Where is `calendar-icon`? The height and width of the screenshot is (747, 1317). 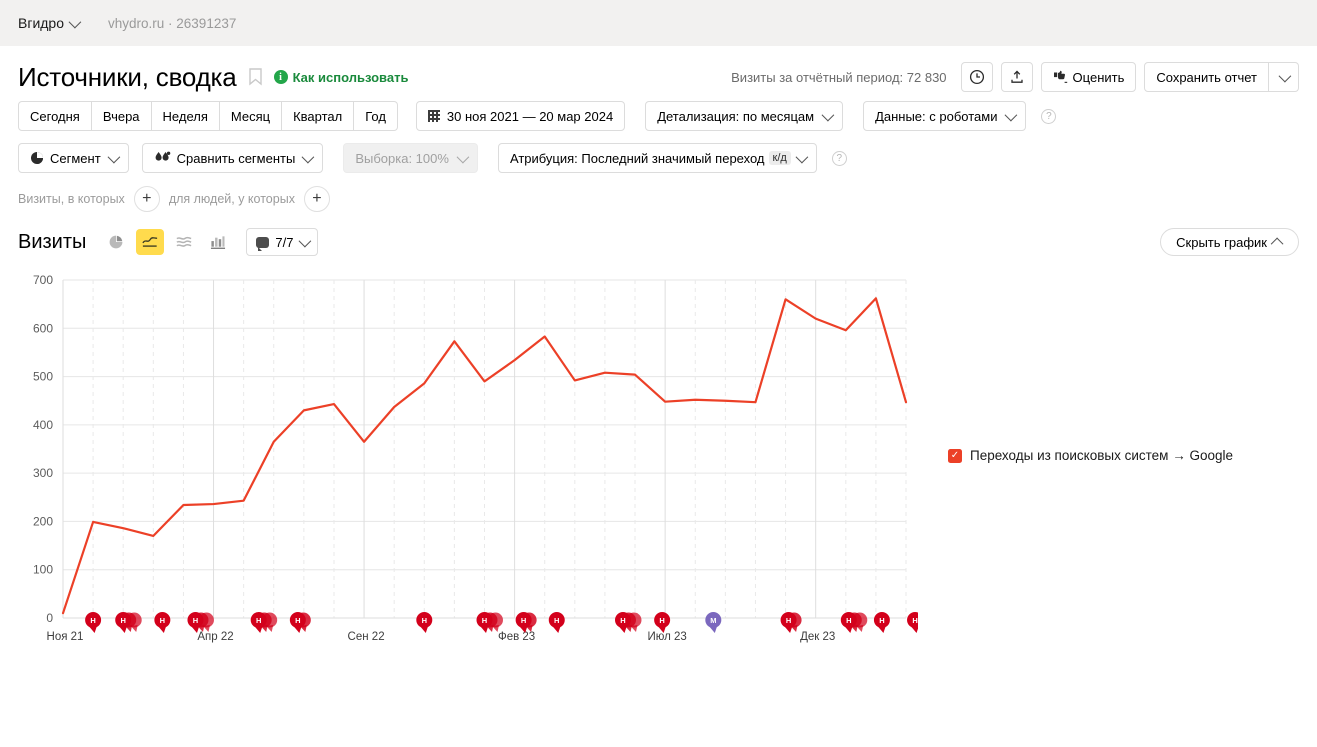
calendar-icon is located at coordinates (433, 116).